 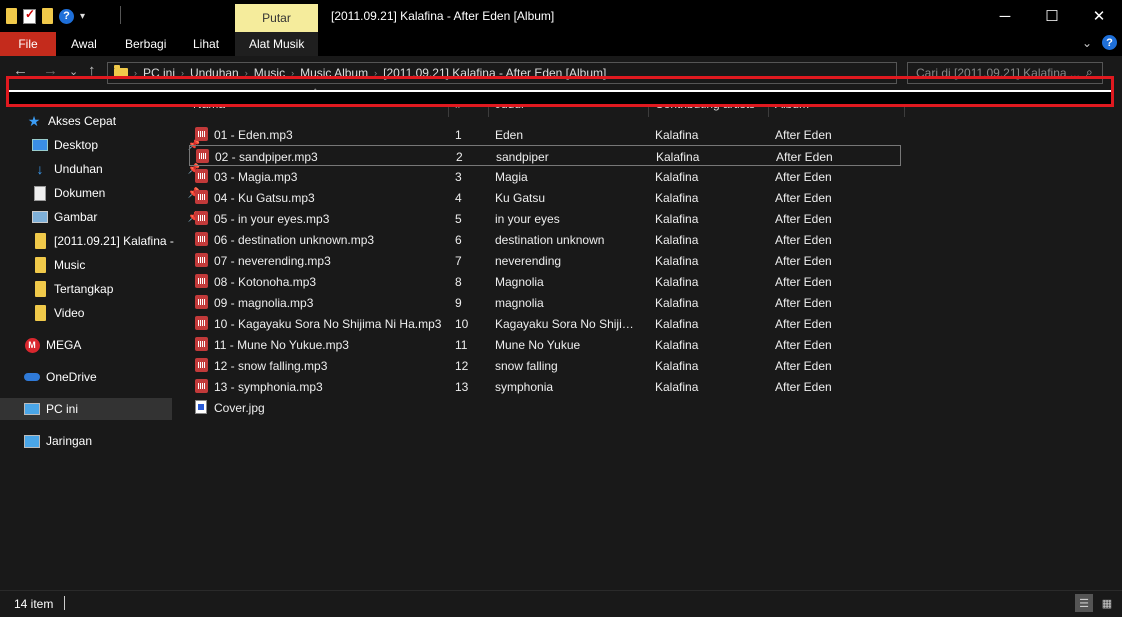 I want to click on contextual-tab-group-putar: Putar, so click(x=276, y=18).